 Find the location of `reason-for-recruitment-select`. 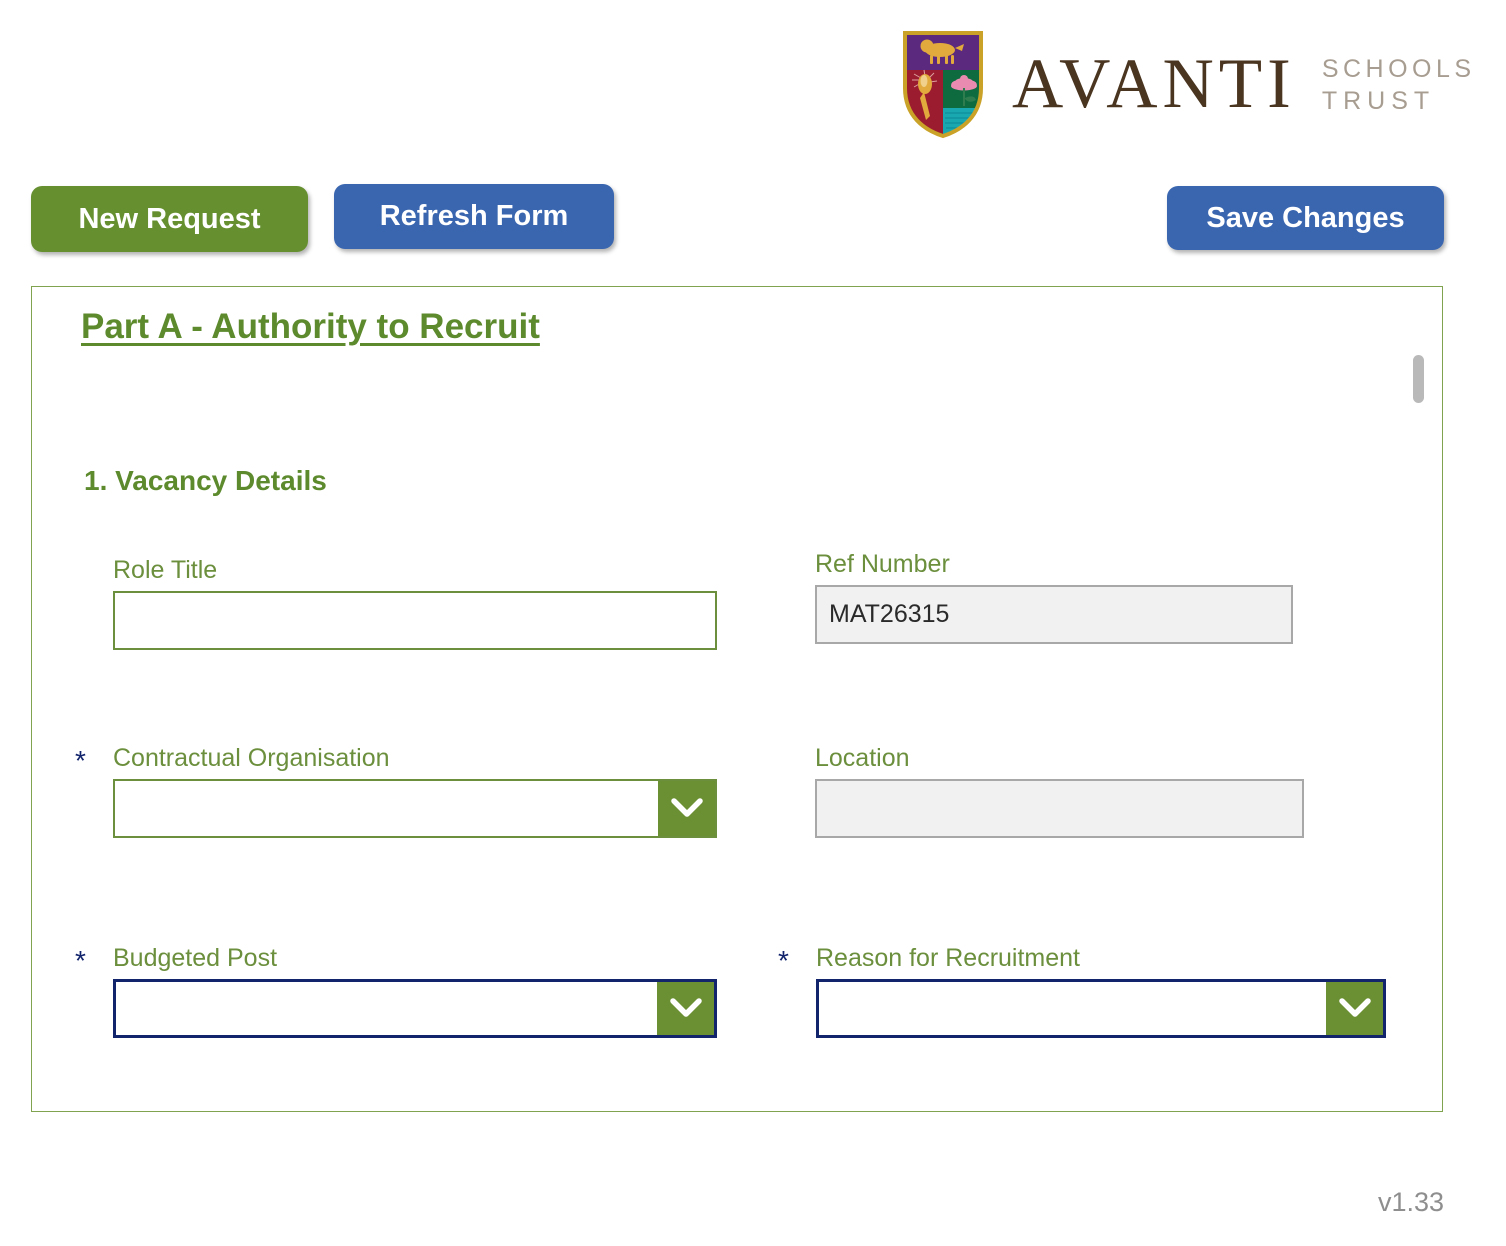

reason-for-recruitment-select is located at coordinates (1101, 1008).